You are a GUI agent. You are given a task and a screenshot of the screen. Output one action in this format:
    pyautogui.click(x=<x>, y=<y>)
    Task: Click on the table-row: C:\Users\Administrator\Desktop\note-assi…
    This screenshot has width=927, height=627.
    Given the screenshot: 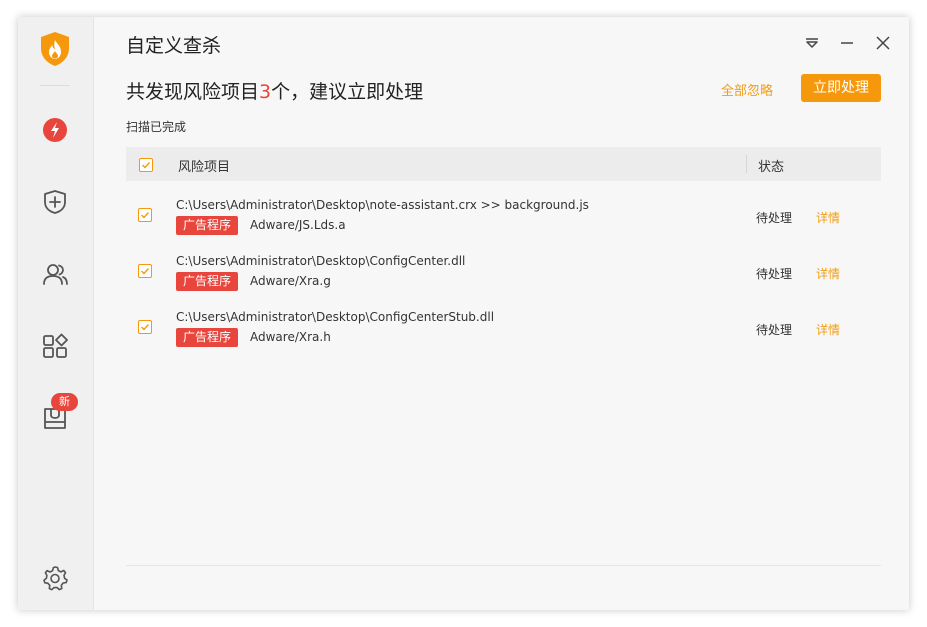 What is the action you would take?
    pyautogui.click(x=503, y=215)
    